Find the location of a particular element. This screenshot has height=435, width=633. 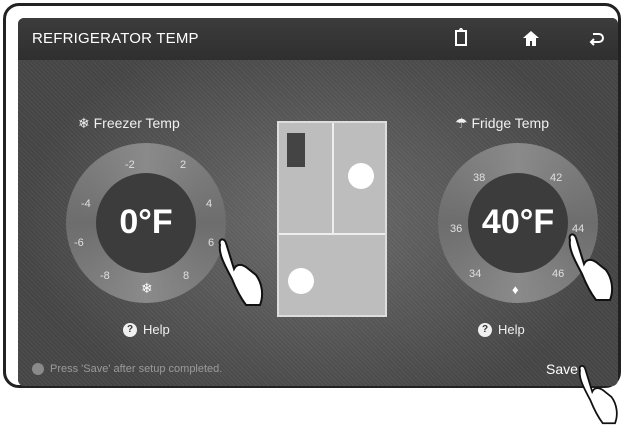

scale-tick: 2 is located at coordinates (183, 165).